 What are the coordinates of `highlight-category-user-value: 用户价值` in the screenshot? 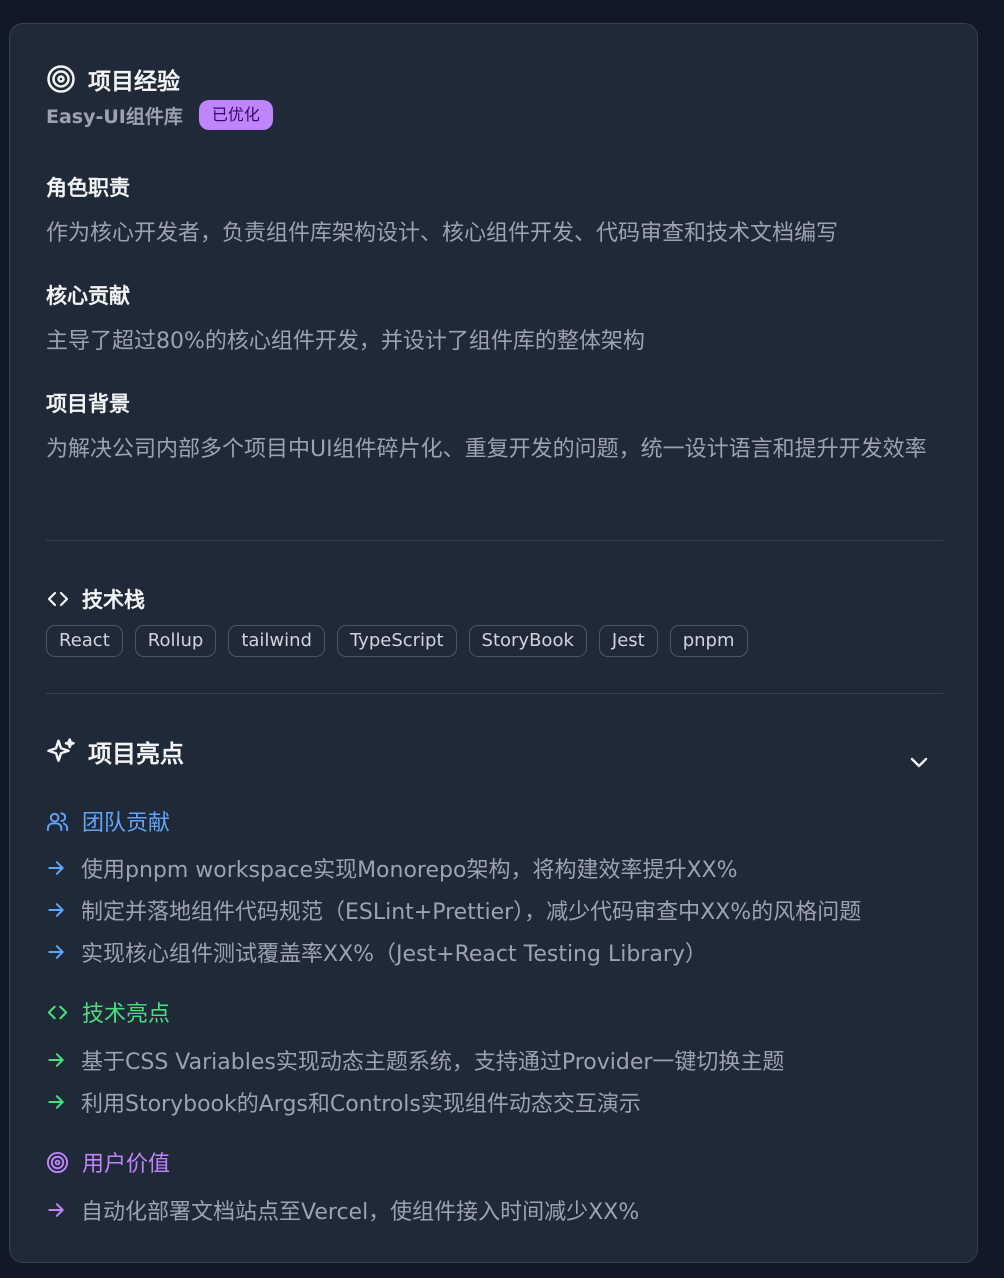 It's located at (108, 1162).